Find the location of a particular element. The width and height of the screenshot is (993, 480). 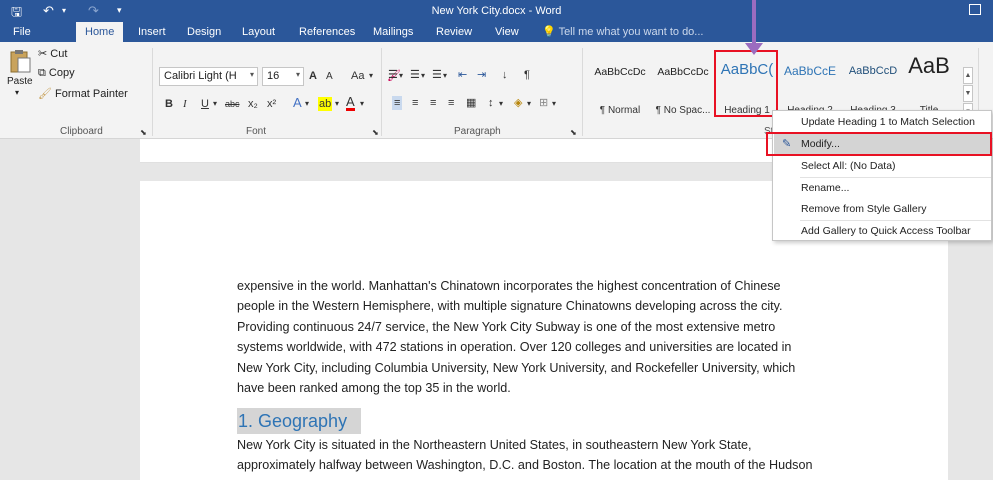

modify-highlight-box is located at coordinates (879, 144).